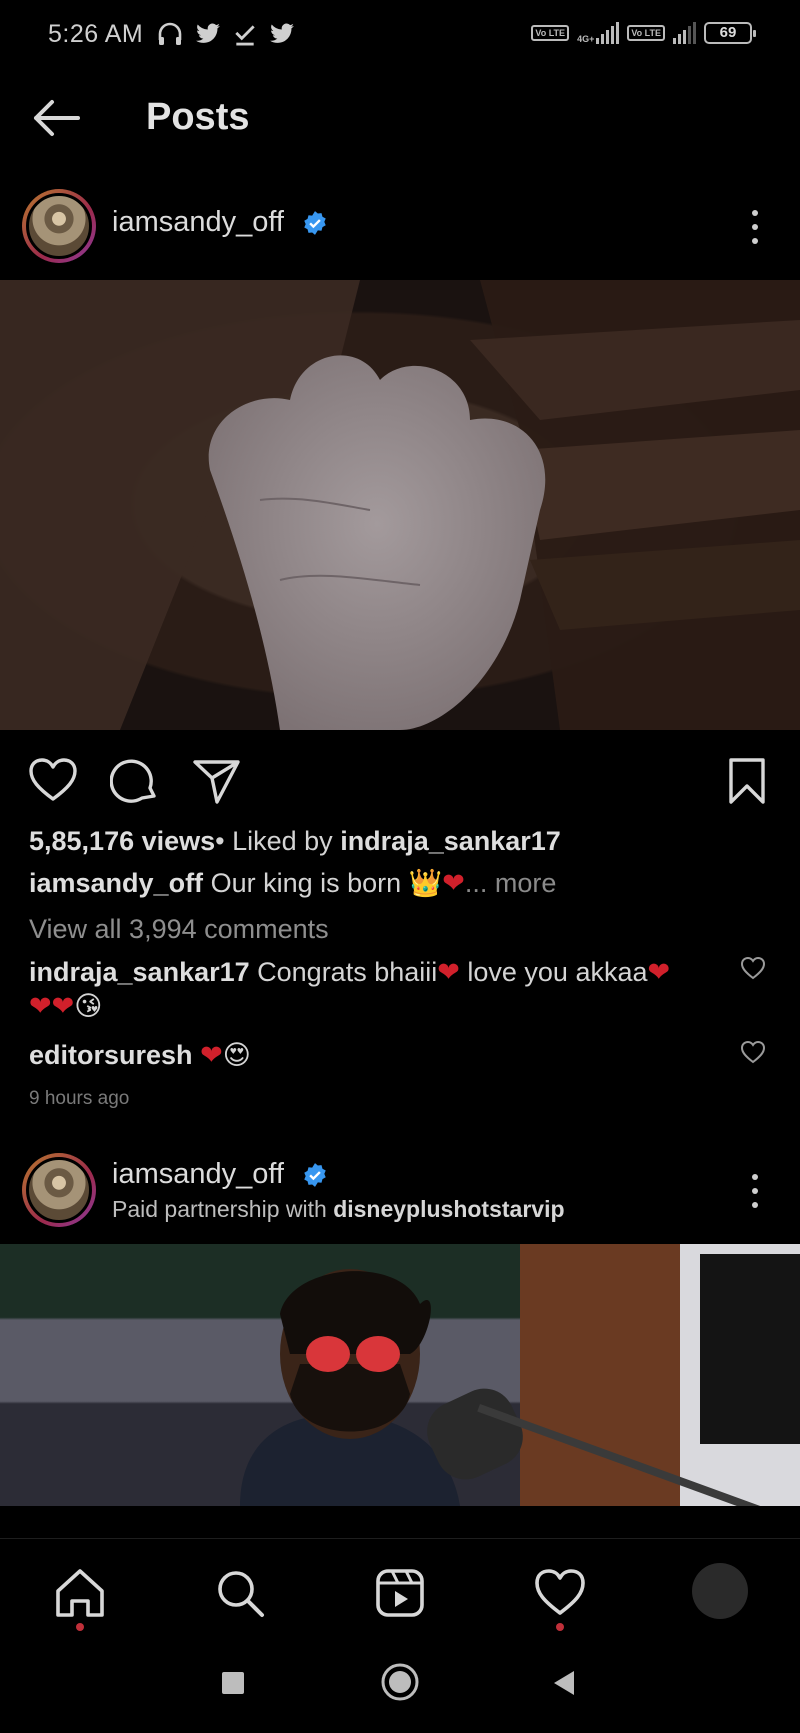 This screenshot has height=1733, width=800. I want to click on network-type: 4G+, so click(598, 33).